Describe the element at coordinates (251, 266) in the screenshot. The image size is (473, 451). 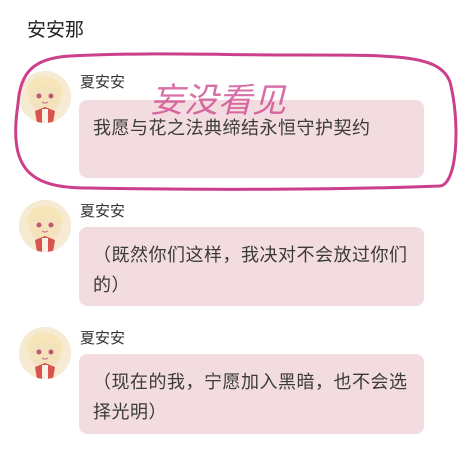
I see `message-bubble: （既然你们这样，我决对不会放过你们的）` at that location.